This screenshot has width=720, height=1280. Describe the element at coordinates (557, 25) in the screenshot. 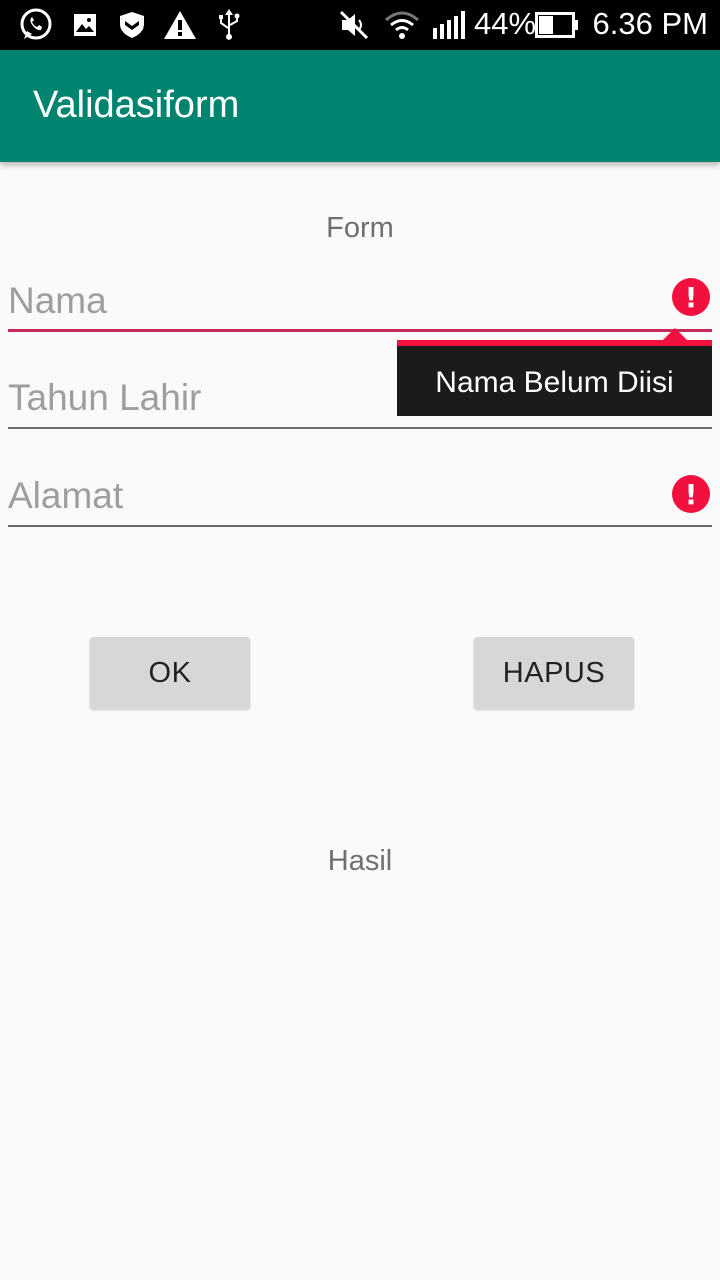

I see `battery-icon` at that location.